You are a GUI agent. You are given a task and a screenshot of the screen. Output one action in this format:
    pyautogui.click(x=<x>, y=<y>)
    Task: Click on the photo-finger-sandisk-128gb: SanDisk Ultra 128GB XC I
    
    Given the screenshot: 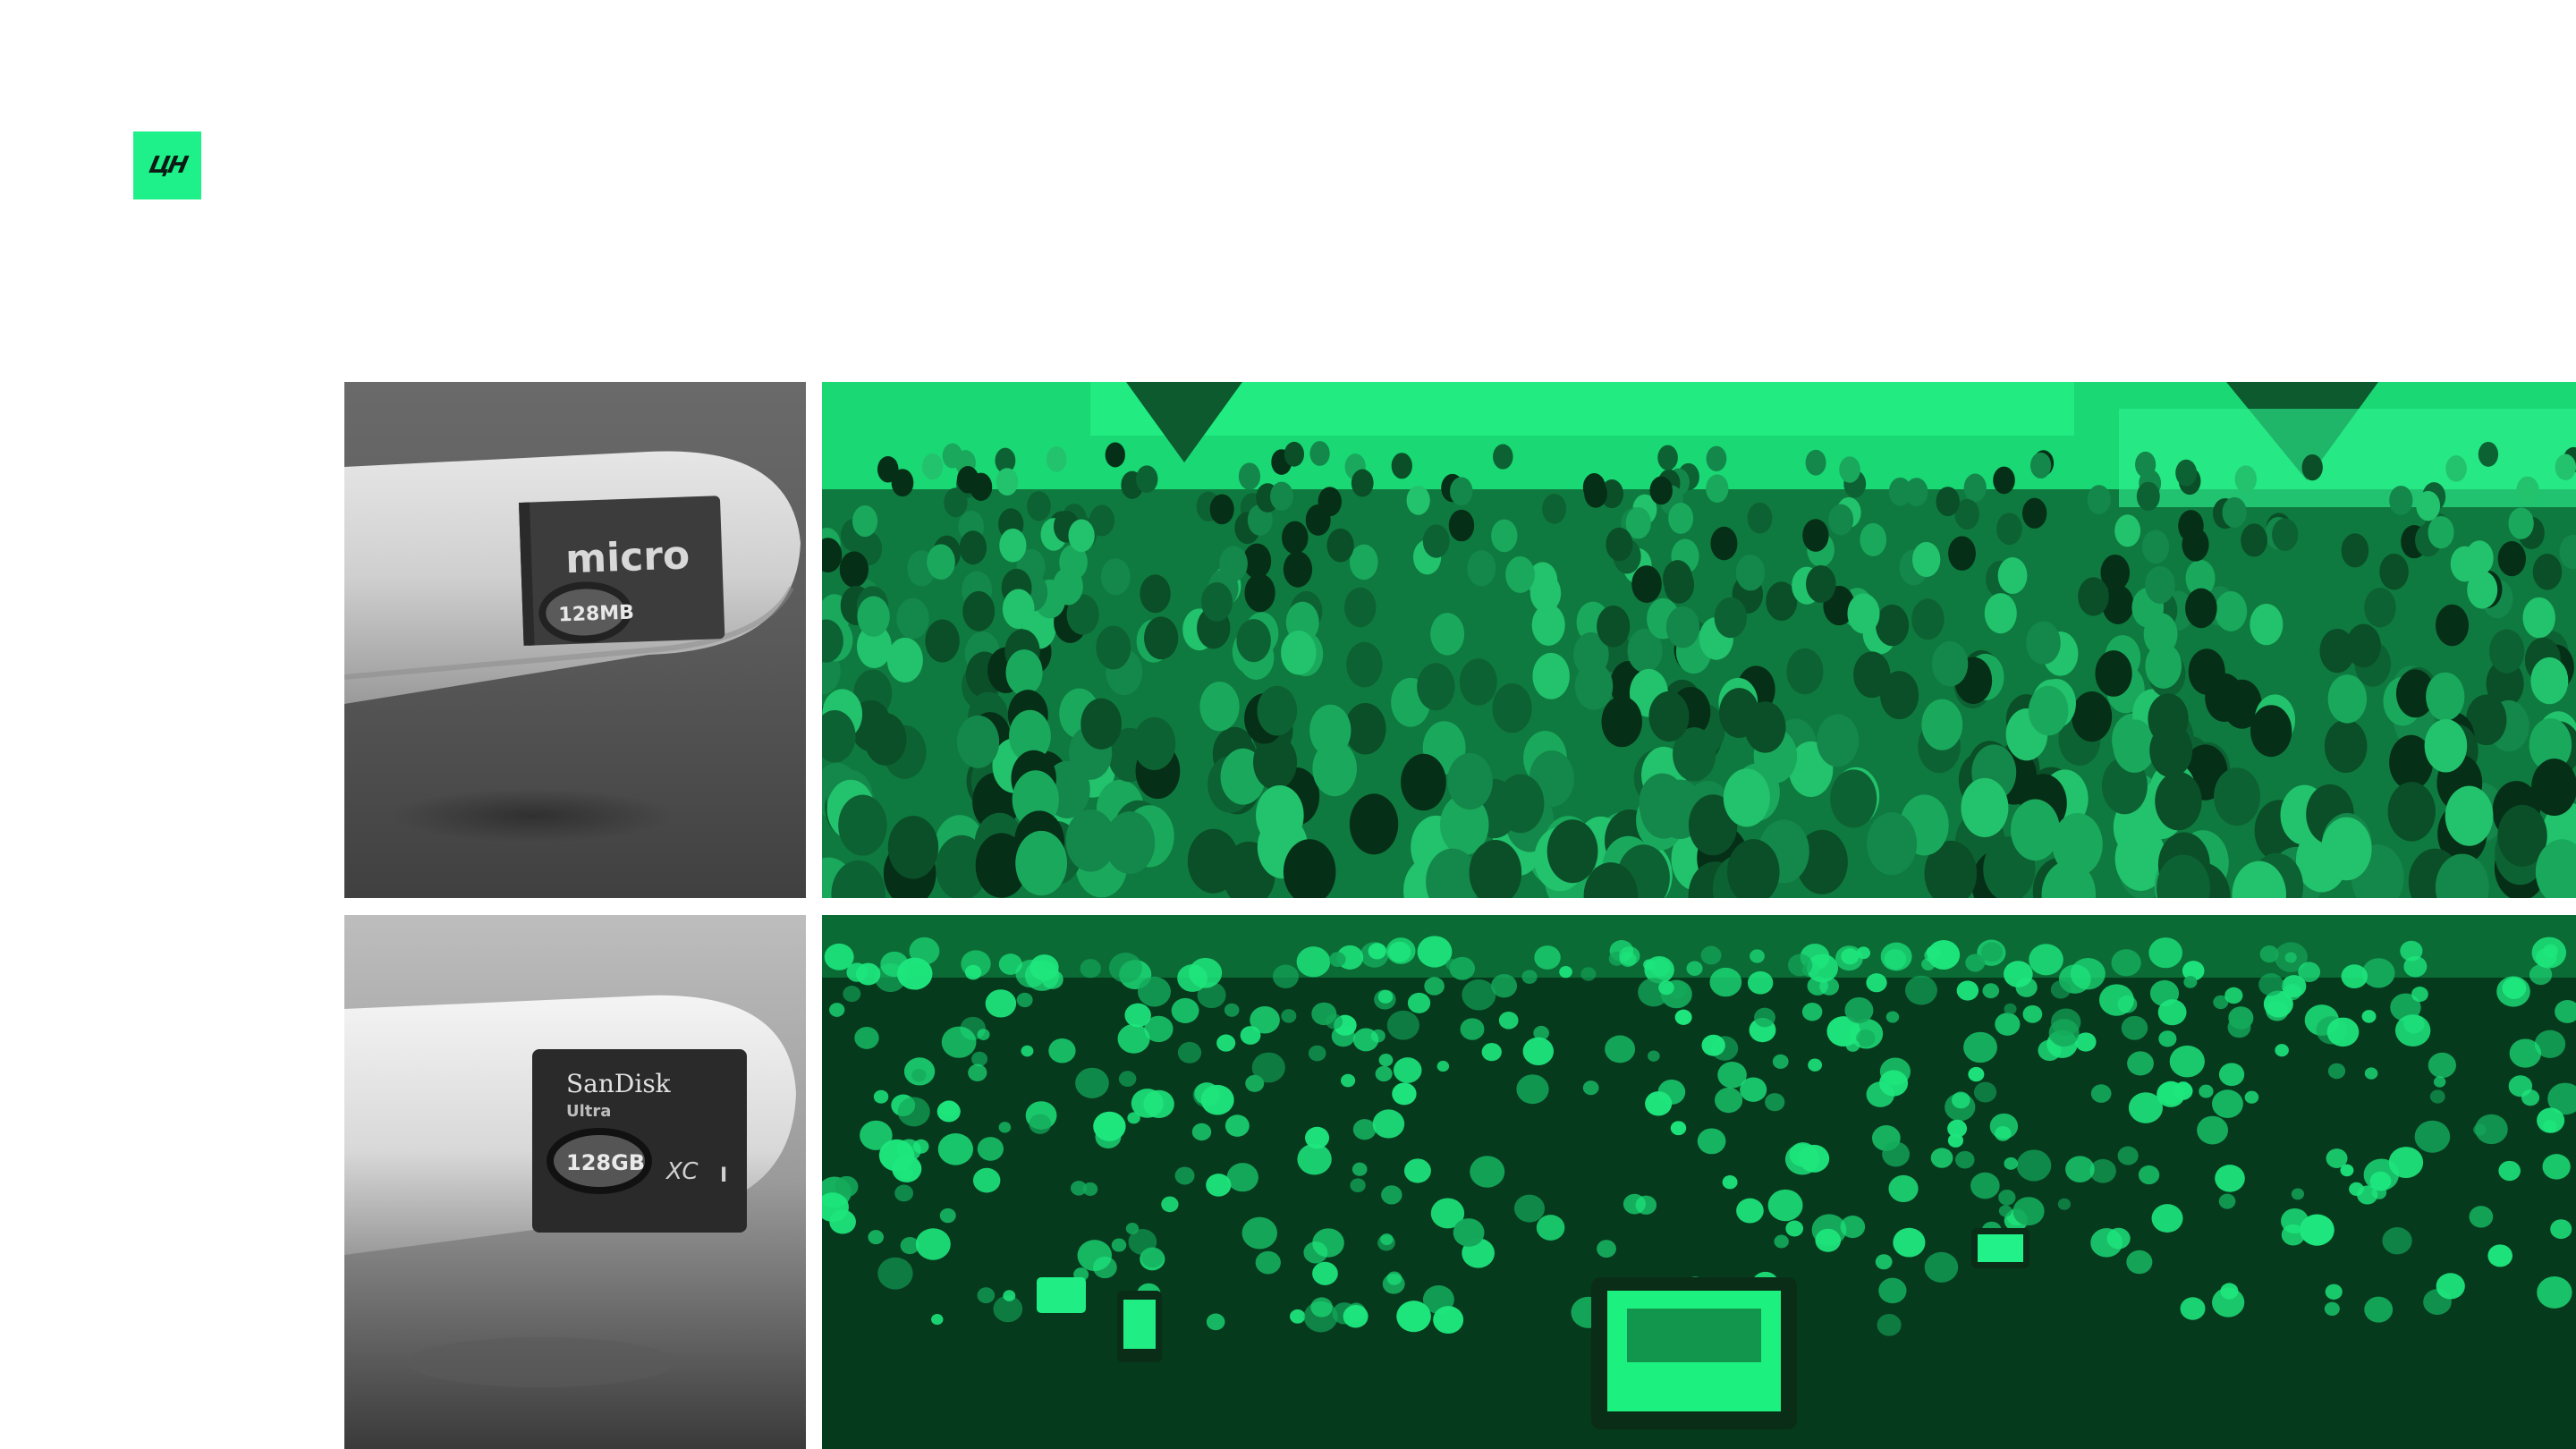 What is the action you would take?
    pyautogui.click(x=575, y=1182)
    